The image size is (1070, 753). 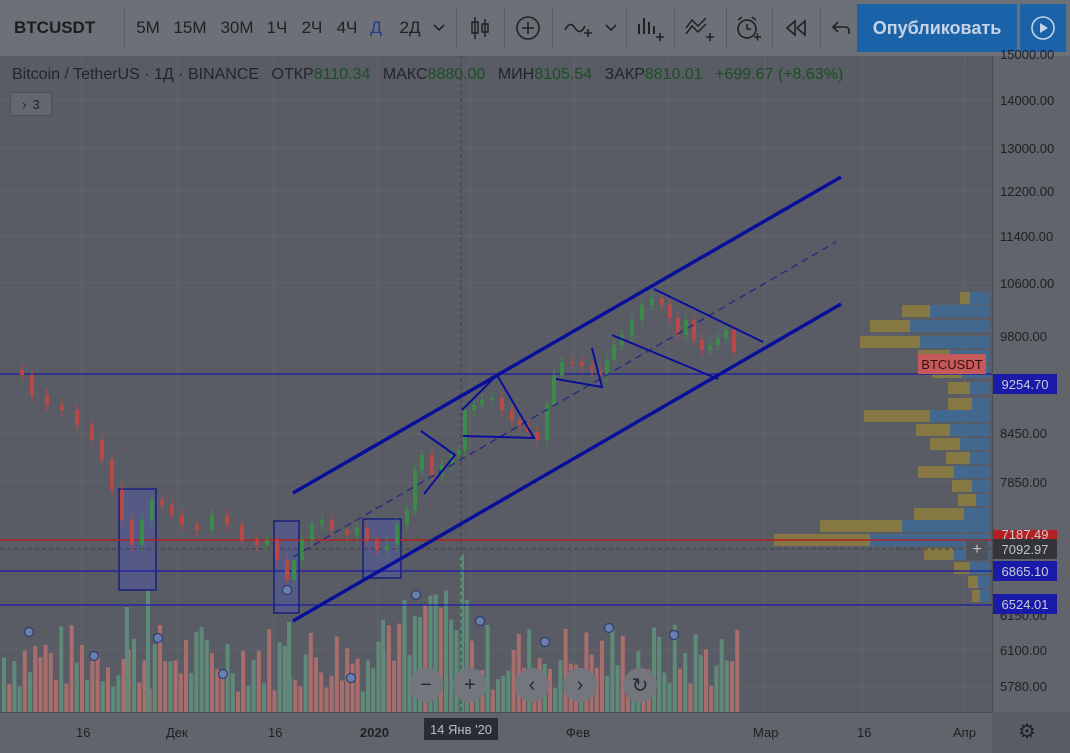 What do you see at coordinates (673, 74) in the screenshot?
I see `close-value: 8810.01` at bounding box center [673, 74].